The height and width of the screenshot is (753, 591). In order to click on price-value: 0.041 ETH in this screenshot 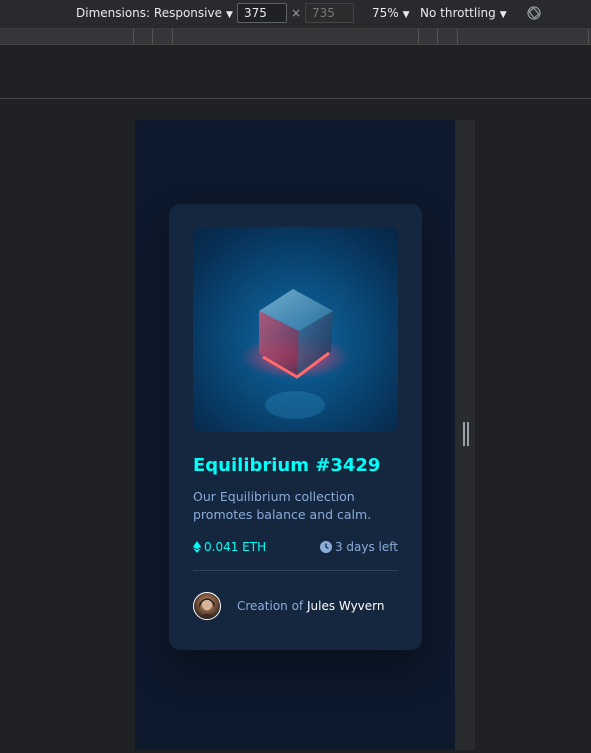, I will do `click(235, 547)`.